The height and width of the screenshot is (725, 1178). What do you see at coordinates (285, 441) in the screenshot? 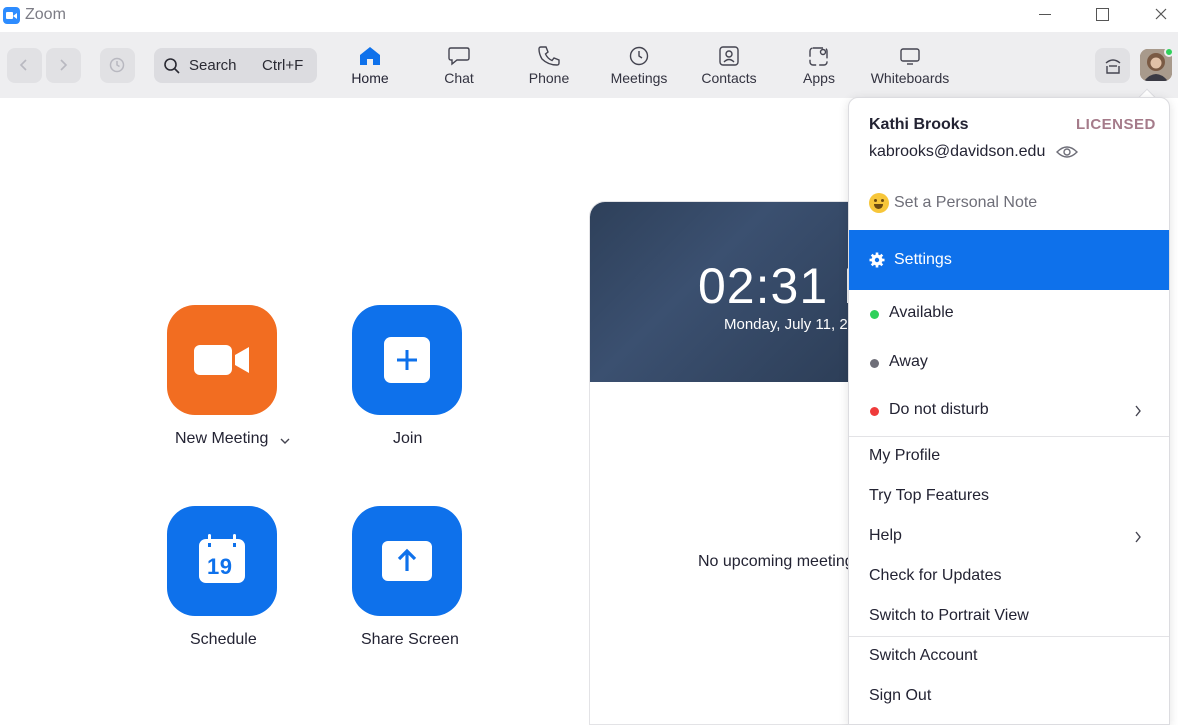
I see `chevron-down-icon` at bounding box center [285, 441].